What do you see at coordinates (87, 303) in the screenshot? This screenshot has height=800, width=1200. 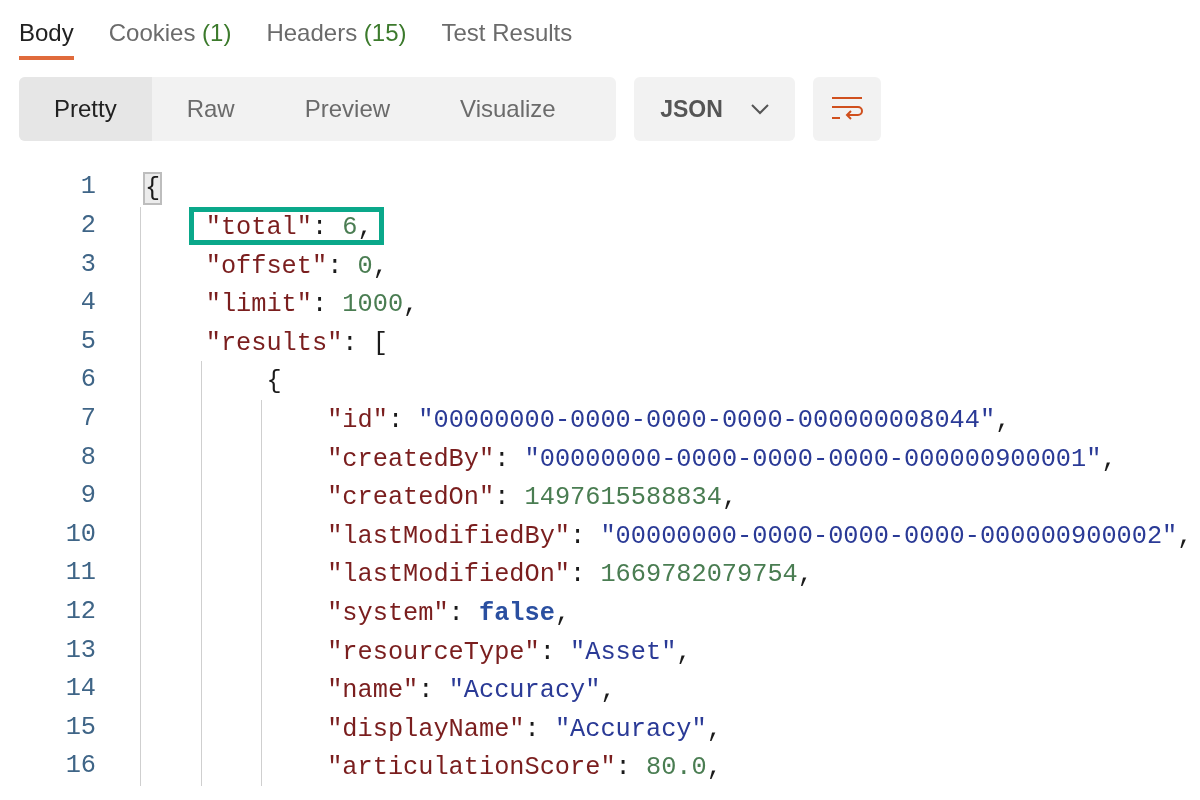 I see `line-number: 4` at bounding box center [87, 303].